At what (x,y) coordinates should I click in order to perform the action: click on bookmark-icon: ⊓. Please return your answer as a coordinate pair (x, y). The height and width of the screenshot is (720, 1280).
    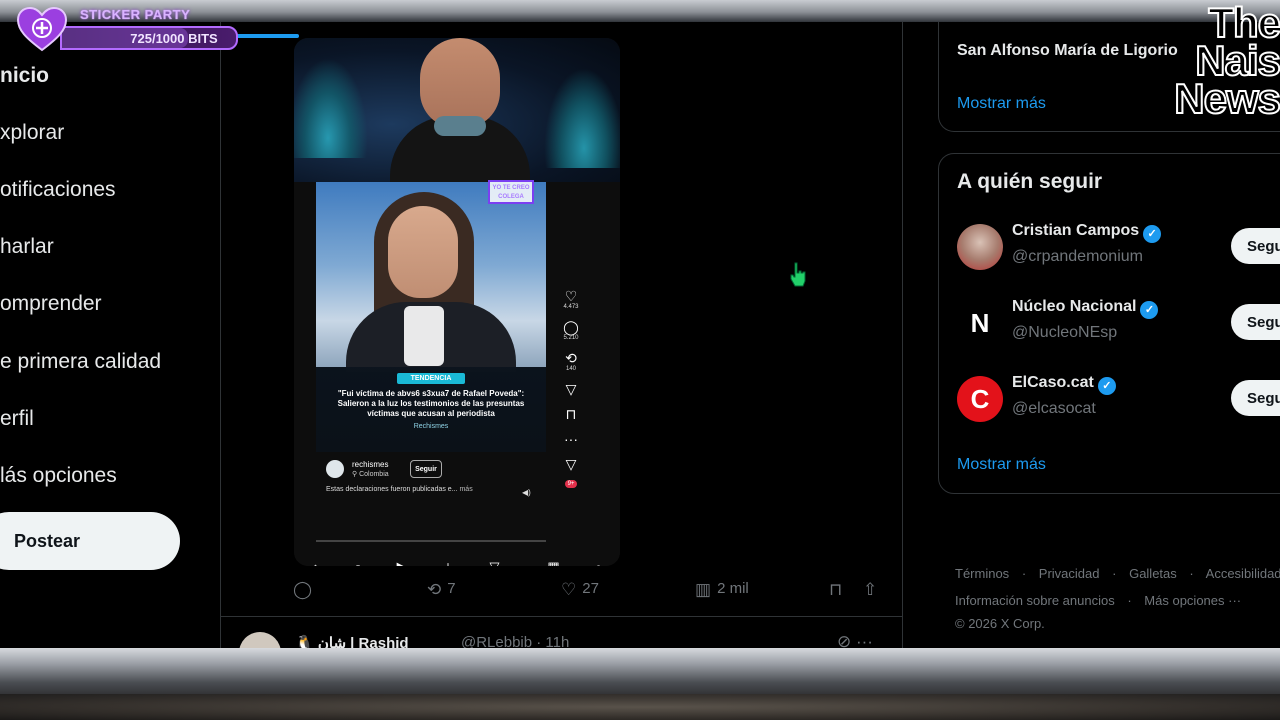
    Looking at the image, I should click on (836, 589).